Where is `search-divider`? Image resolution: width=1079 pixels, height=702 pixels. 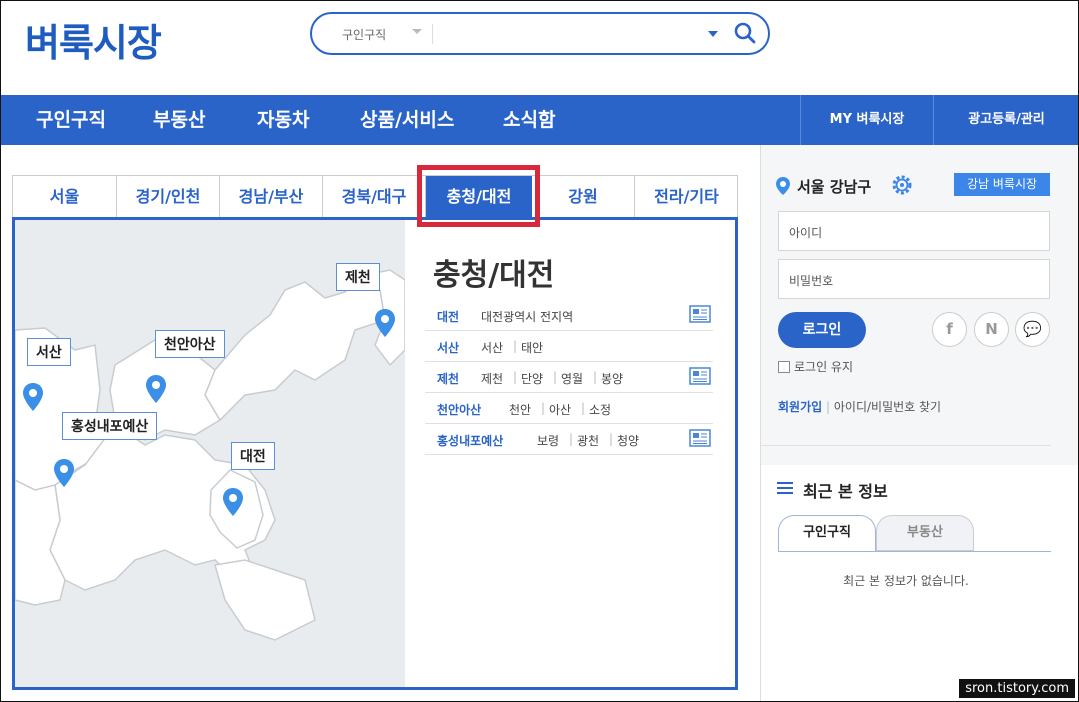
search-divider is located at coordinates (432, 34).